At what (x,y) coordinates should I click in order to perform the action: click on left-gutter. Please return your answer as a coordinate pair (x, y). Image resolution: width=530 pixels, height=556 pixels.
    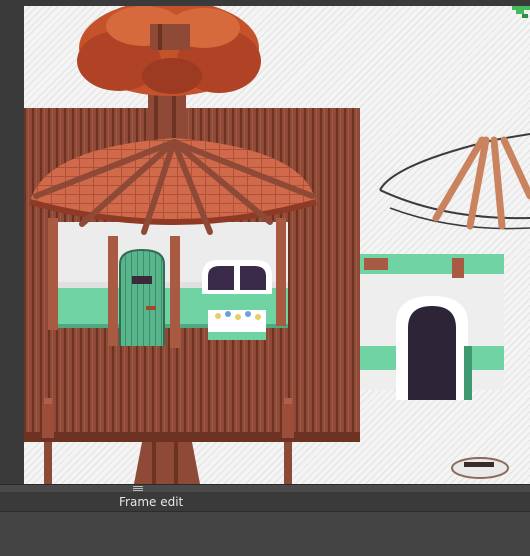
    Looking at the image, I should click on (12, 242).